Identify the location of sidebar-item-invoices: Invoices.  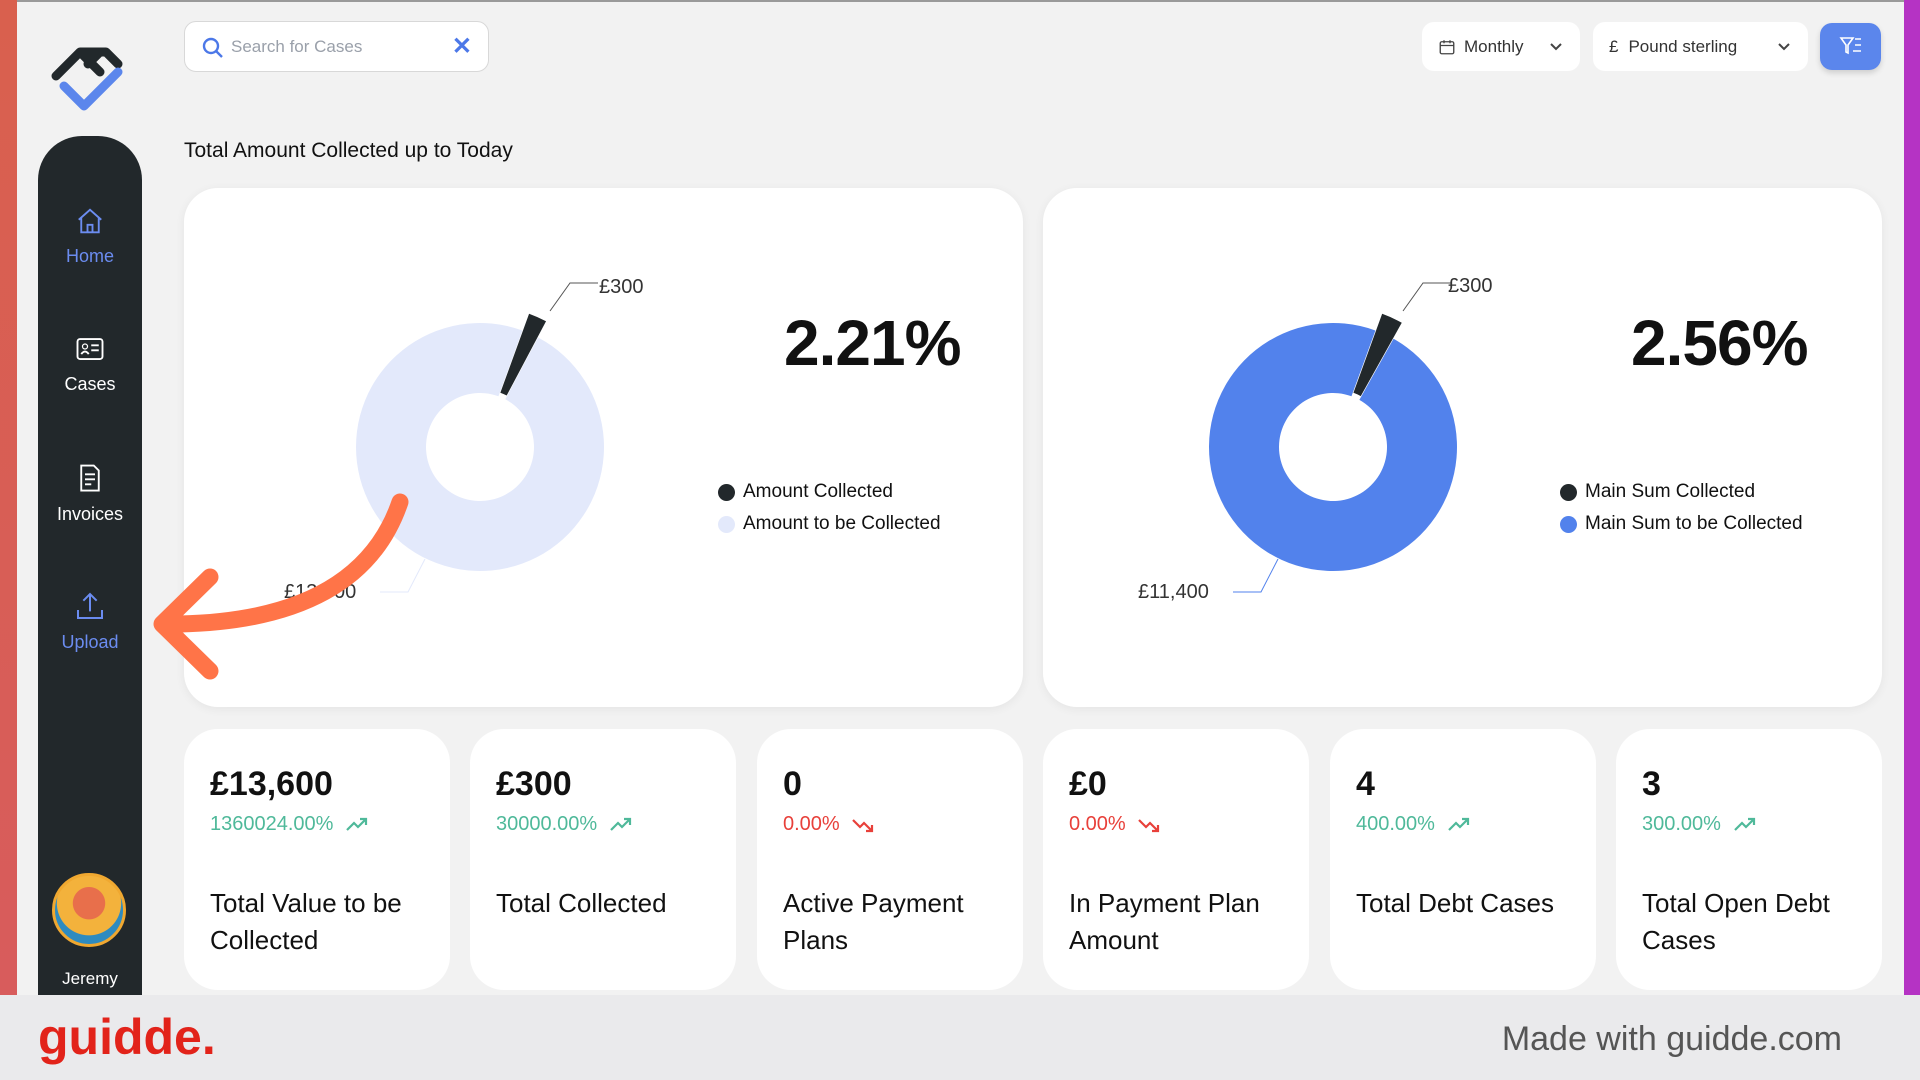
(90, 493).